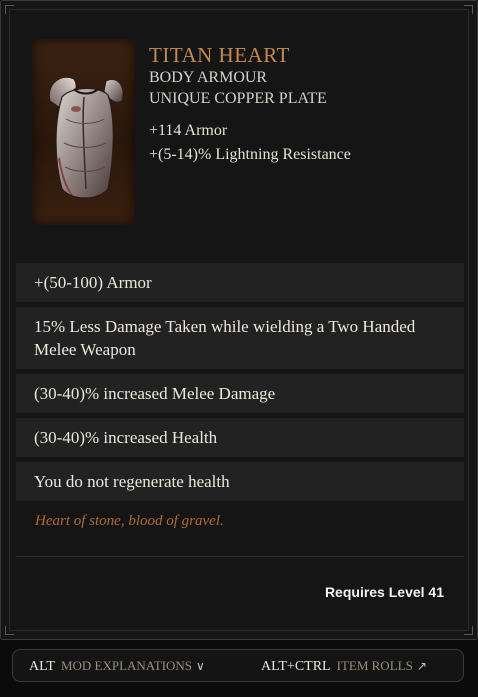  What do you see at coordinates (250, 154) in the screenshot?
I see `base-stat-lightning-resistance: +(5-14)% Lightning Resistance` at bounding box center [250, 154].